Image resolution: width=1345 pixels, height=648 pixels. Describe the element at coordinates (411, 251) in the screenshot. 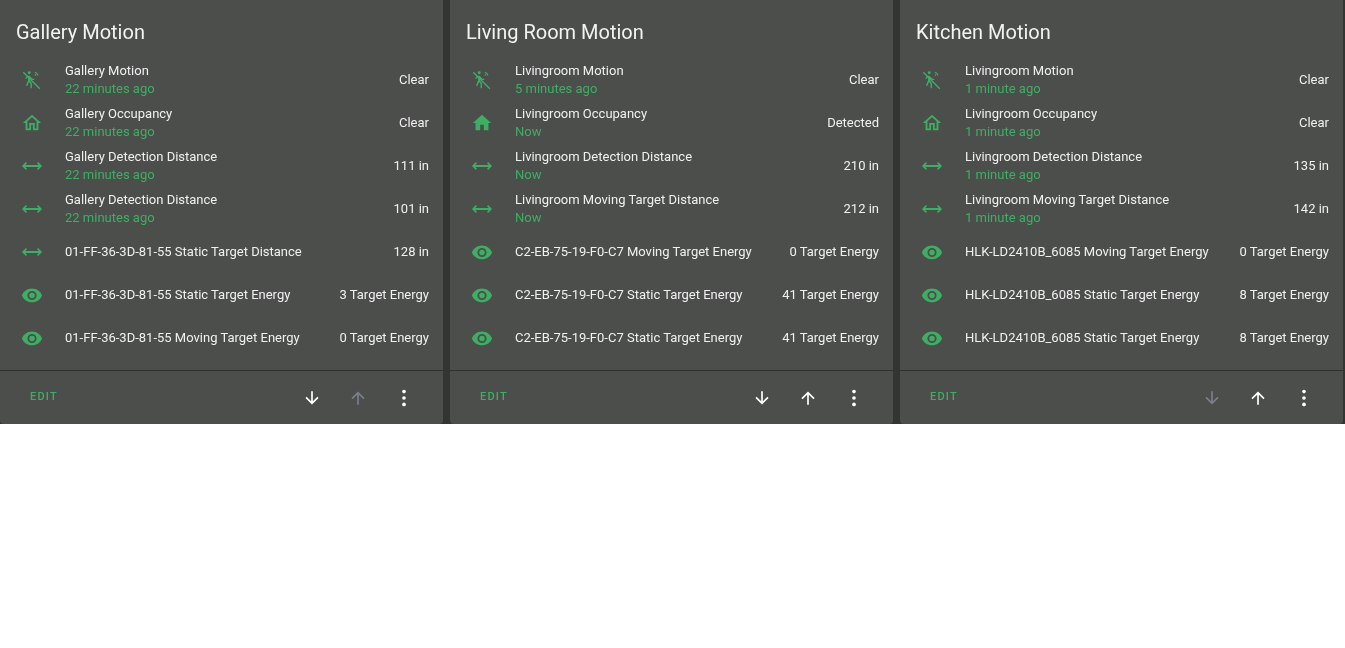

I see `entity-state: 128 in` at that location.